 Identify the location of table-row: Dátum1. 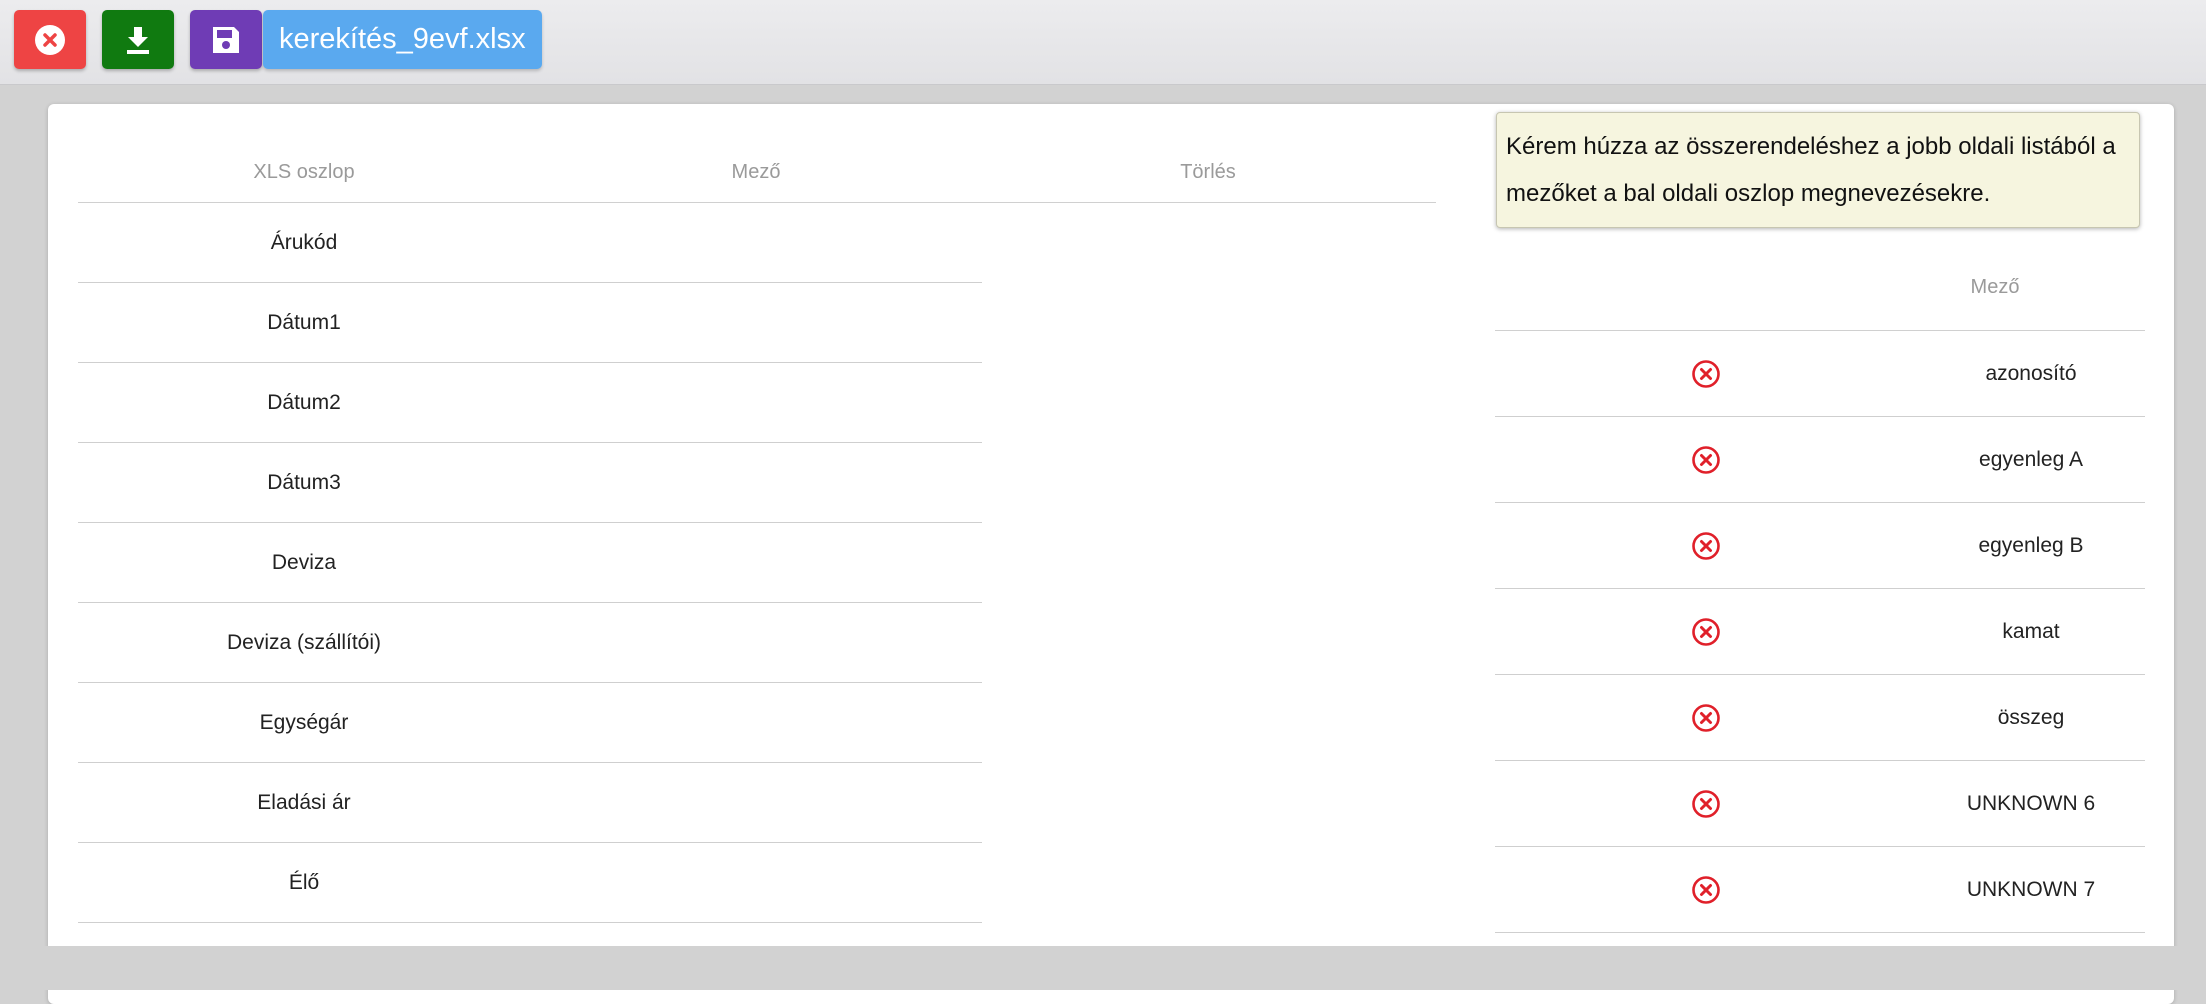
(530, 323).